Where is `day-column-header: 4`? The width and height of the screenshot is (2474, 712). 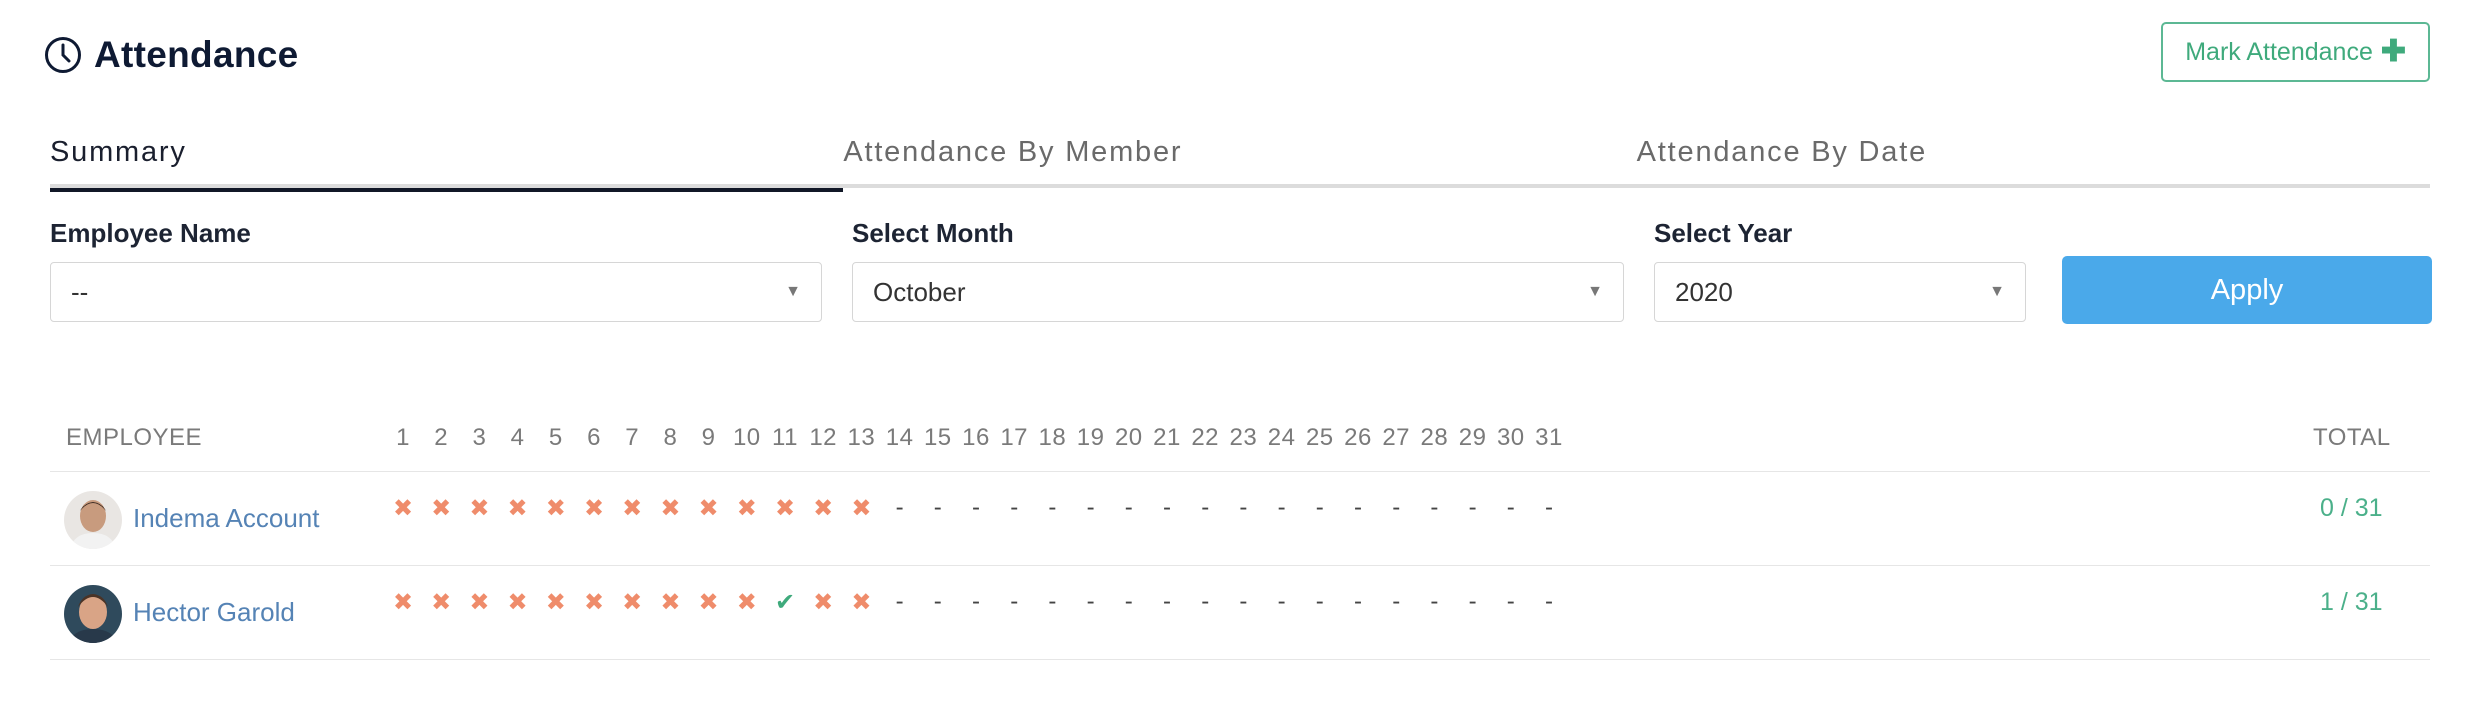
day-column-header: 4 is located at coordinates (517, 437).